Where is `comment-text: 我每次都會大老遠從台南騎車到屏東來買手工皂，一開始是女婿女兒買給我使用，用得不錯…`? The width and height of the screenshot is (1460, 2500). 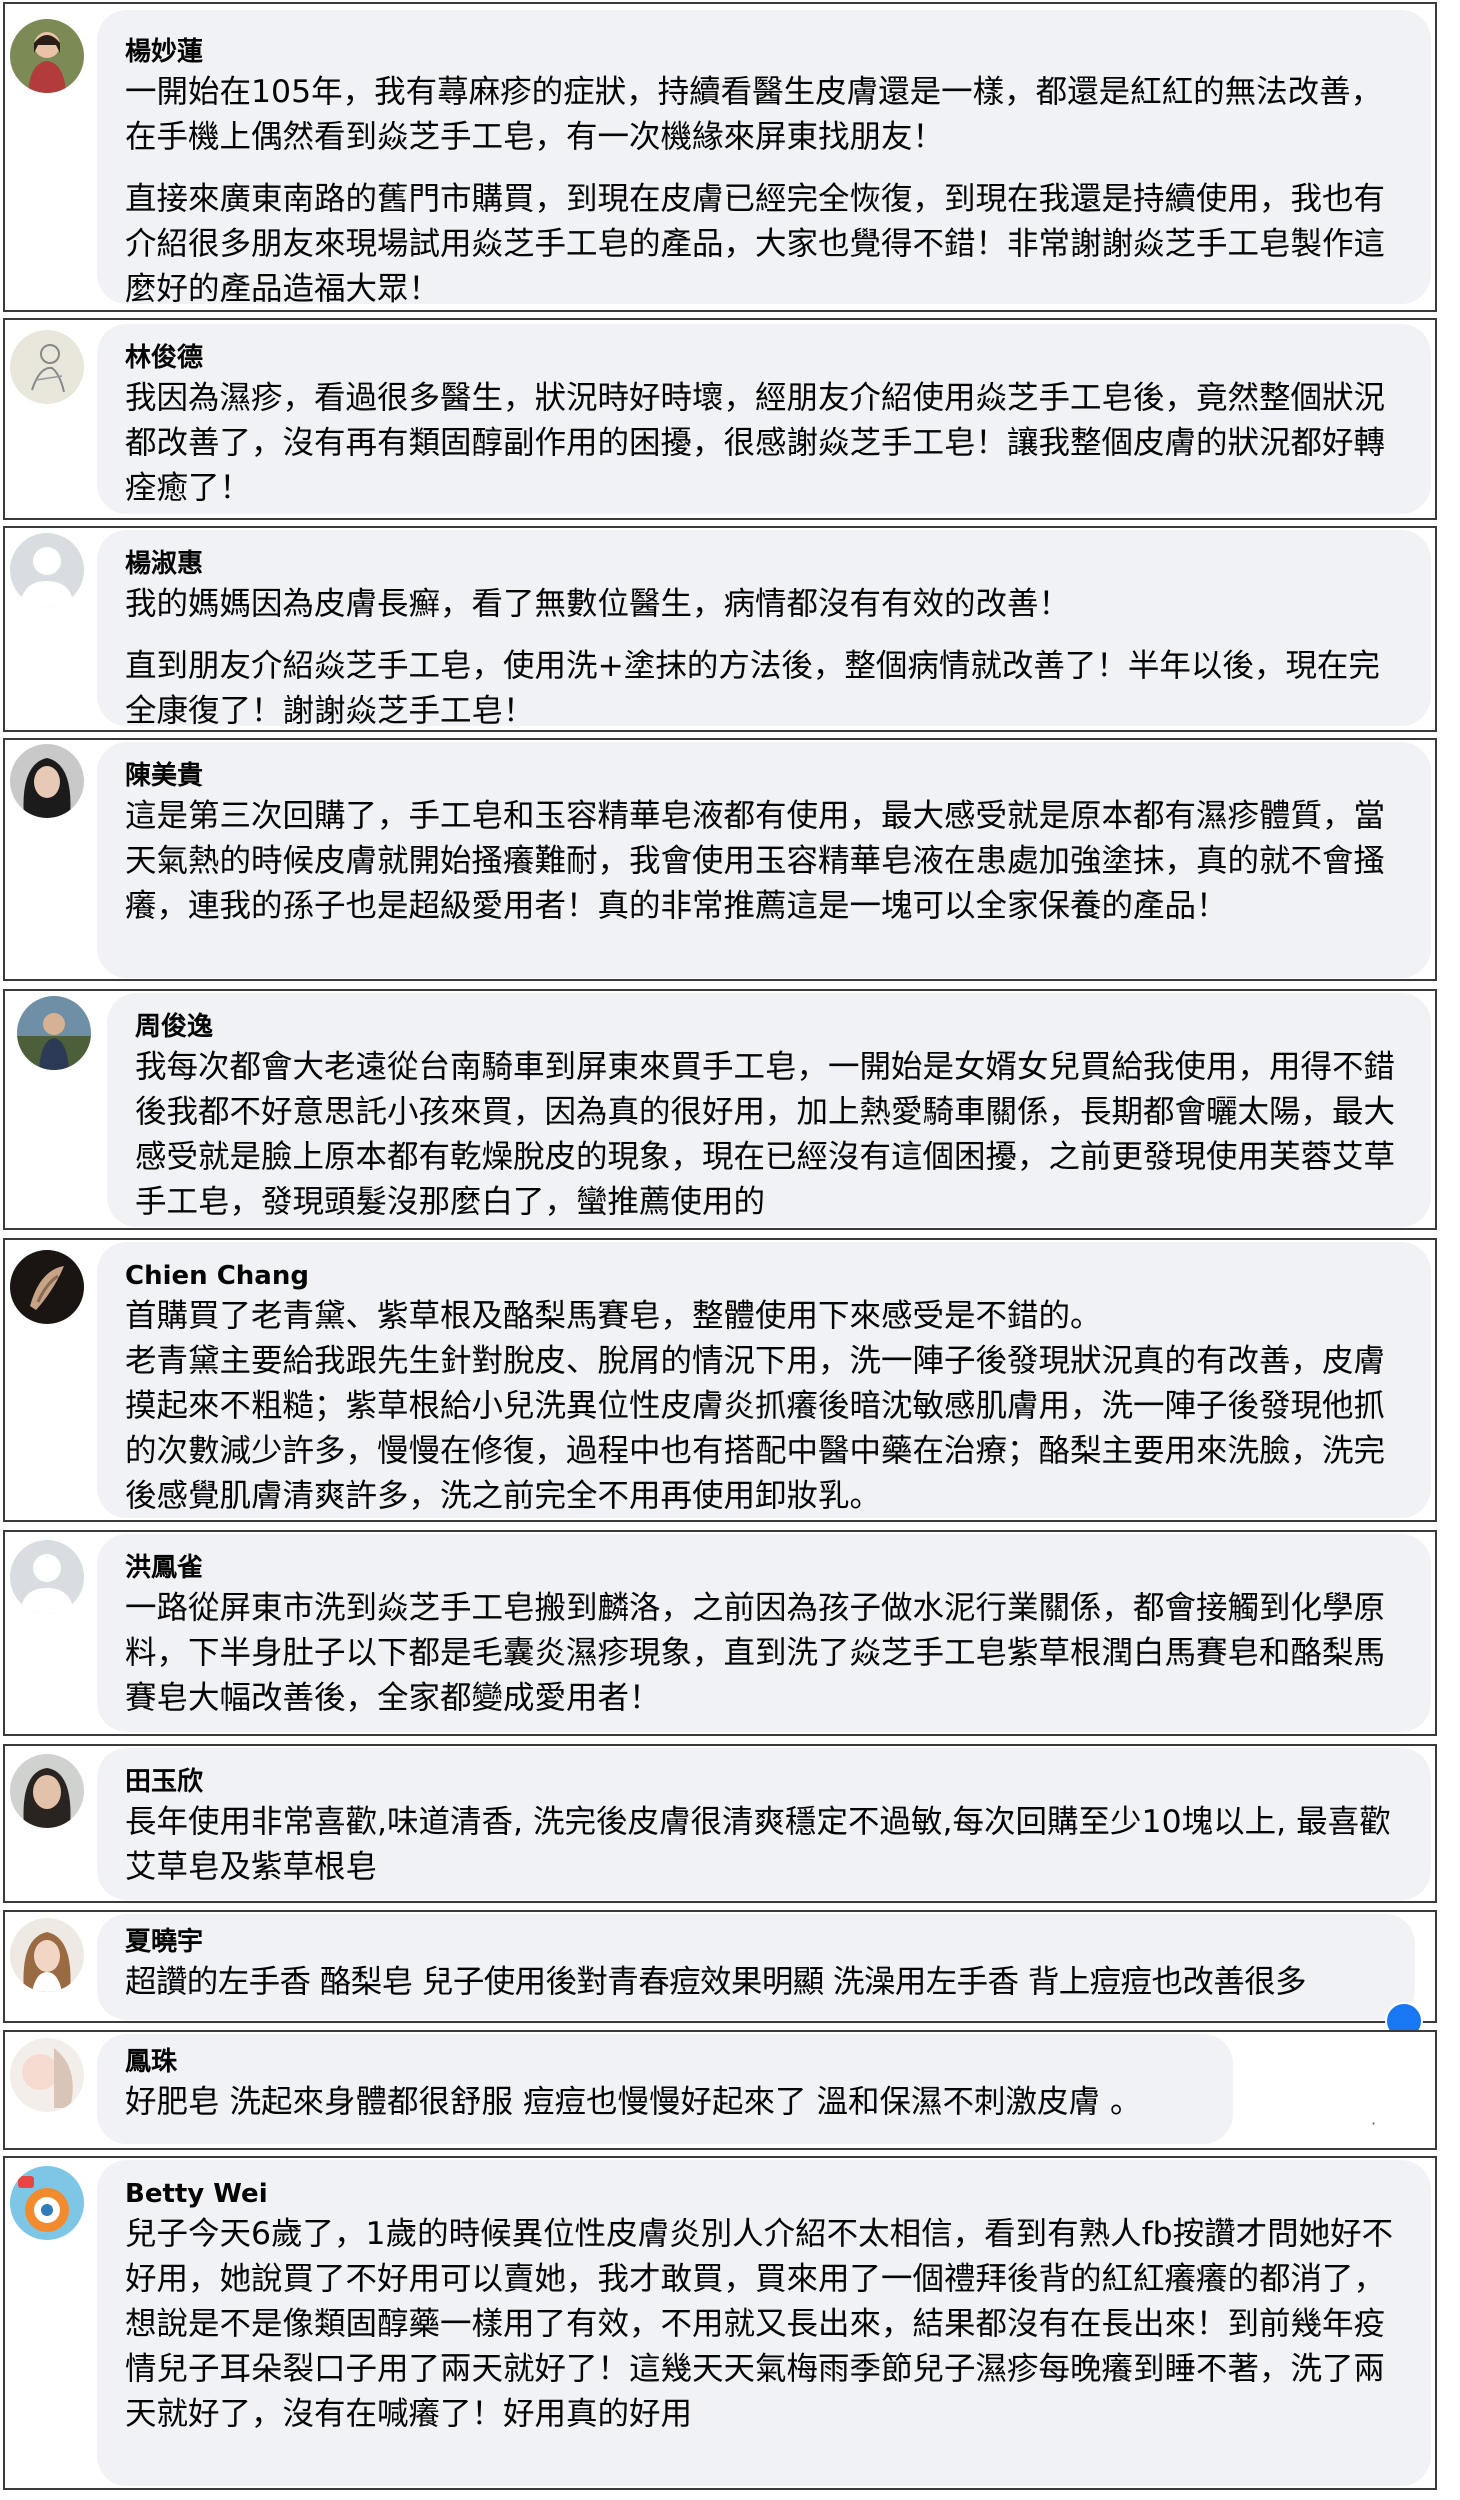
comment-text: 我每次都會大老遠從台南騎車到屏東來買手工皂，一開始是女婿女兒買給我使用，用得不錯… is located at coordinates (765, 1134).